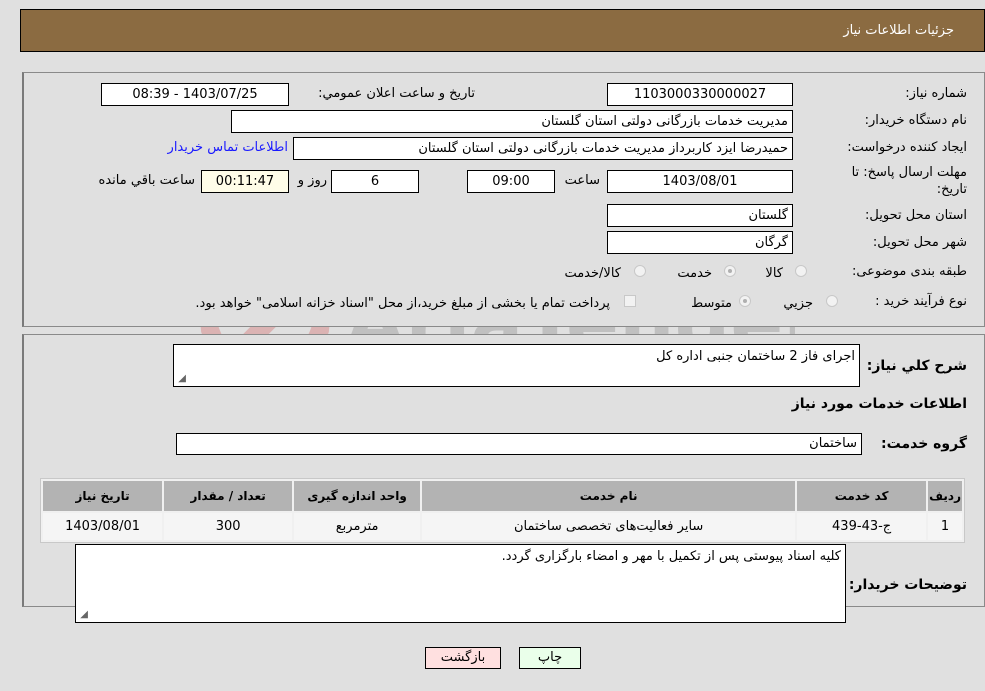 The image size is (985, 691). What do you see at coordinates (862, 526) in the screenshot?
I see `cell-service-code: ج-43-439` at bounding box center [862, 526].